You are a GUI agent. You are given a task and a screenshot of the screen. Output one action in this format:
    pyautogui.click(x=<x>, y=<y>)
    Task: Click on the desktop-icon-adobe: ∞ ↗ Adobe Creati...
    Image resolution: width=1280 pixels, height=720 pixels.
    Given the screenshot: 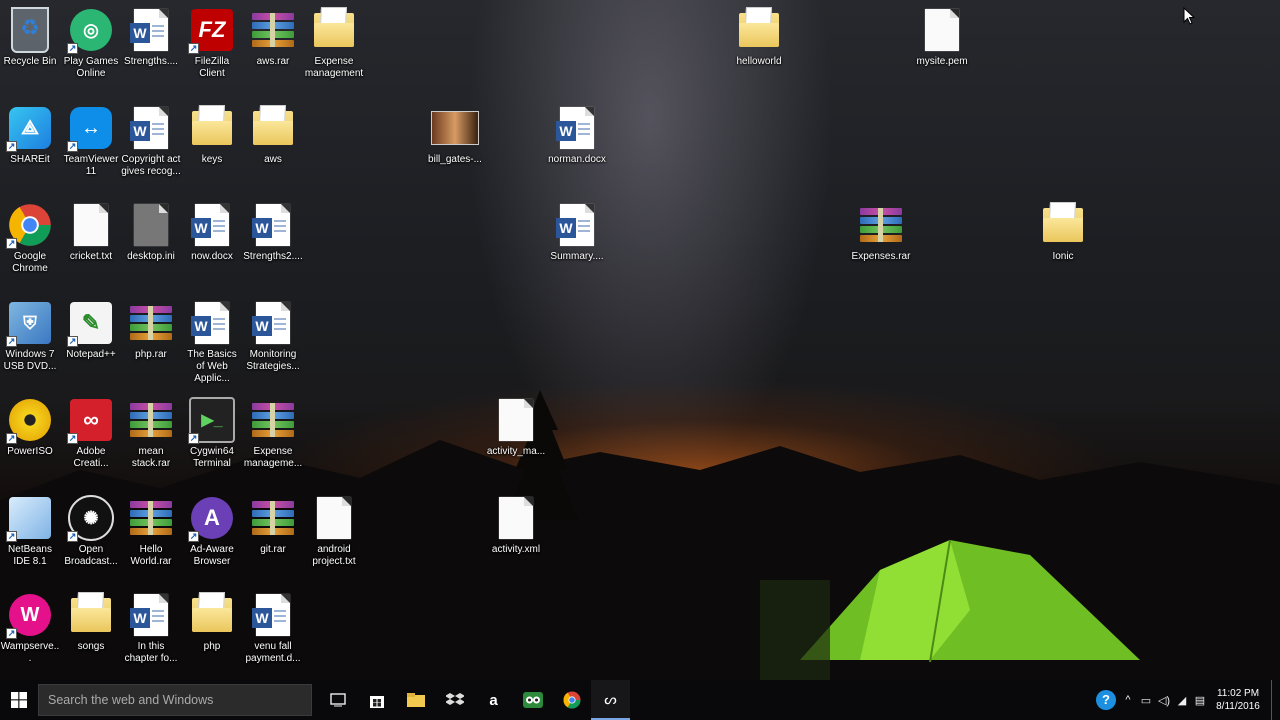 What is the action you would take?
    pyautogui.click(x=91, y=431)
    